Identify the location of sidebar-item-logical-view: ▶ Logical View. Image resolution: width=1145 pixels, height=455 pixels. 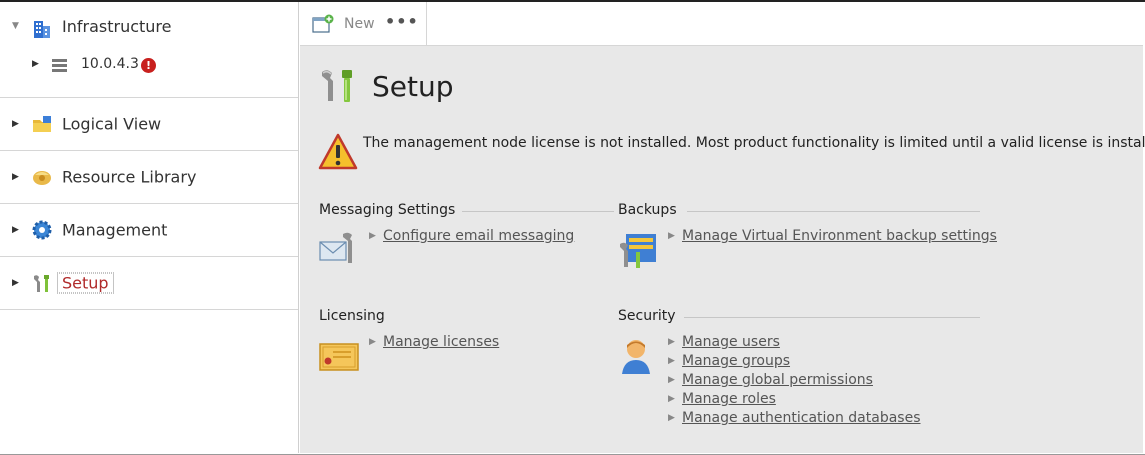
(149, 124).